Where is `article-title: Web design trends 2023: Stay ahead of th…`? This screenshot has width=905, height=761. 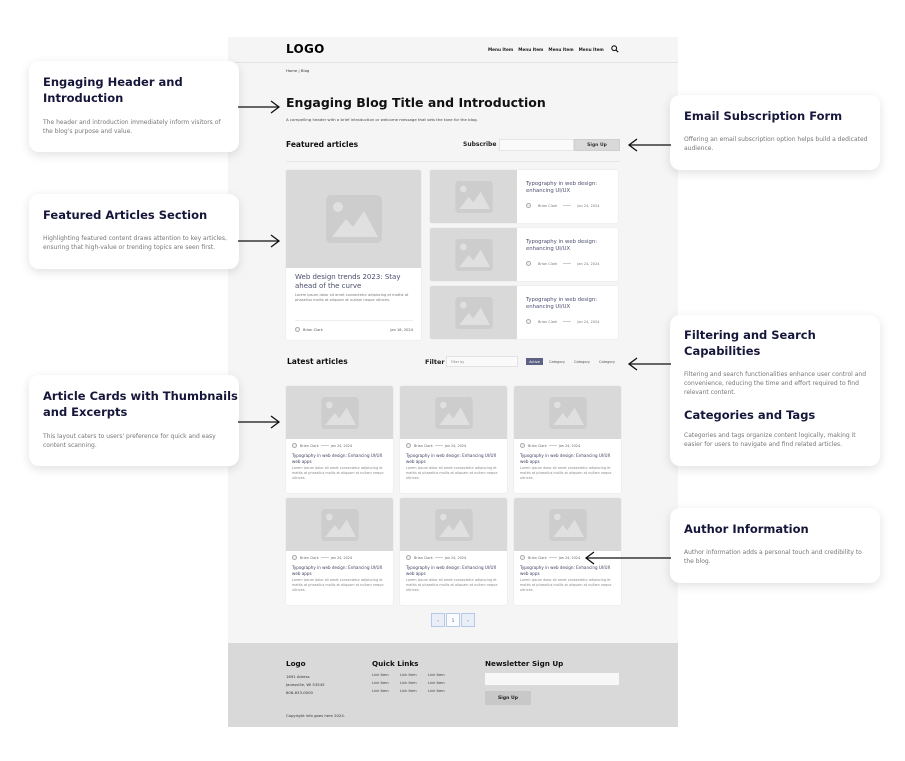
article-title: Web design trends 2023: Stay ahead of th… is located at coordinates (355, 282).